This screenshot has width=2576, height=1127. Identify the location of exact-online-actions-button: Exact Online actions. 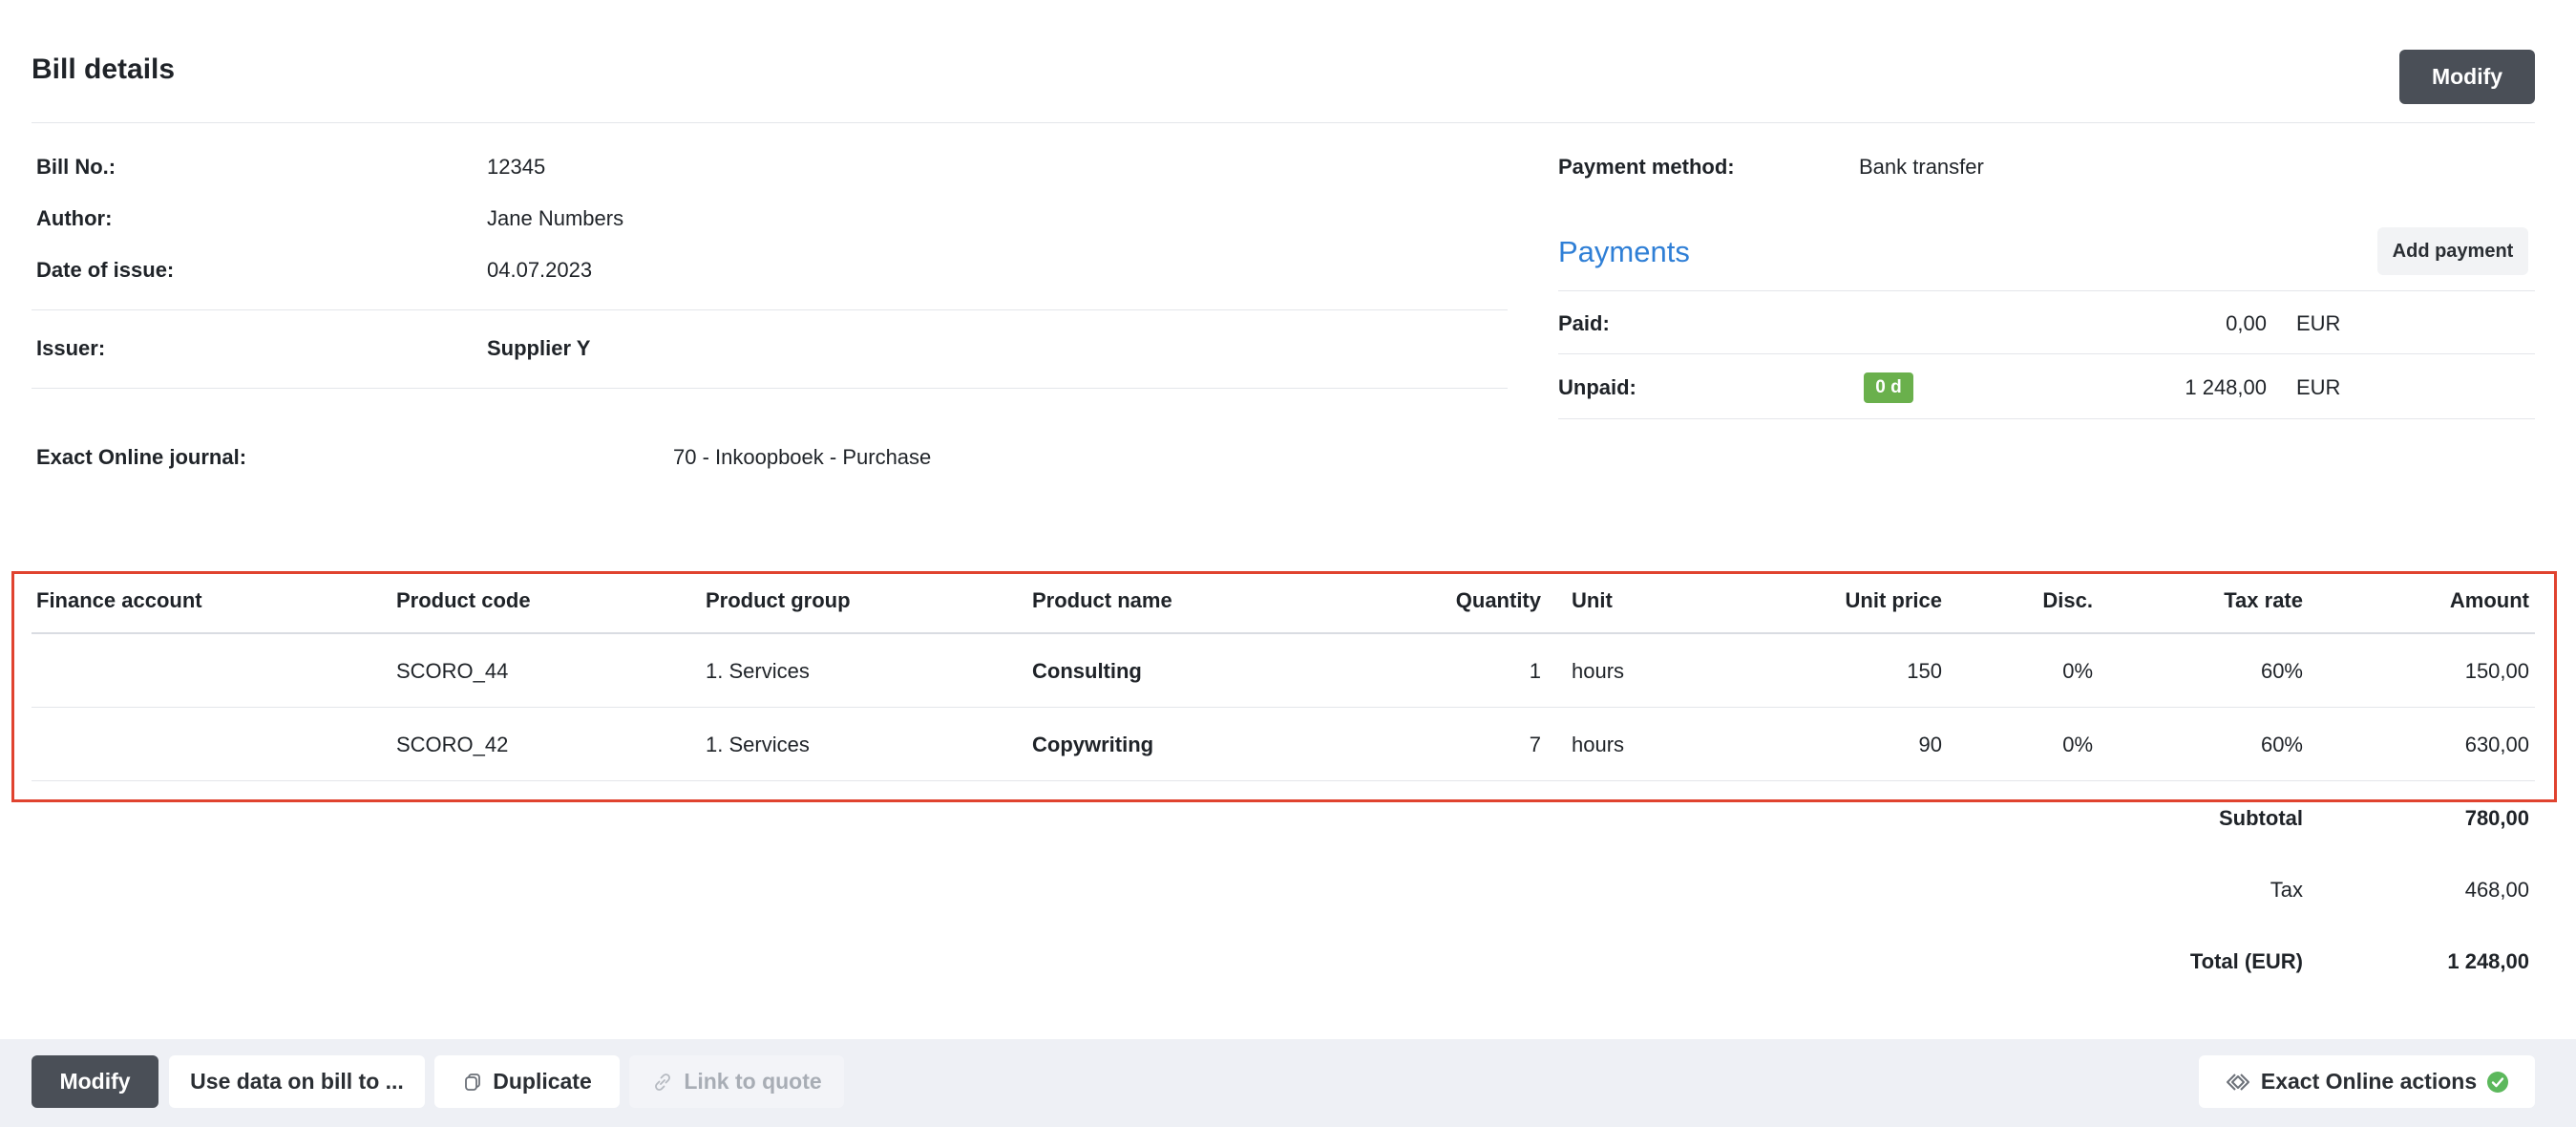
(2367, 1081).